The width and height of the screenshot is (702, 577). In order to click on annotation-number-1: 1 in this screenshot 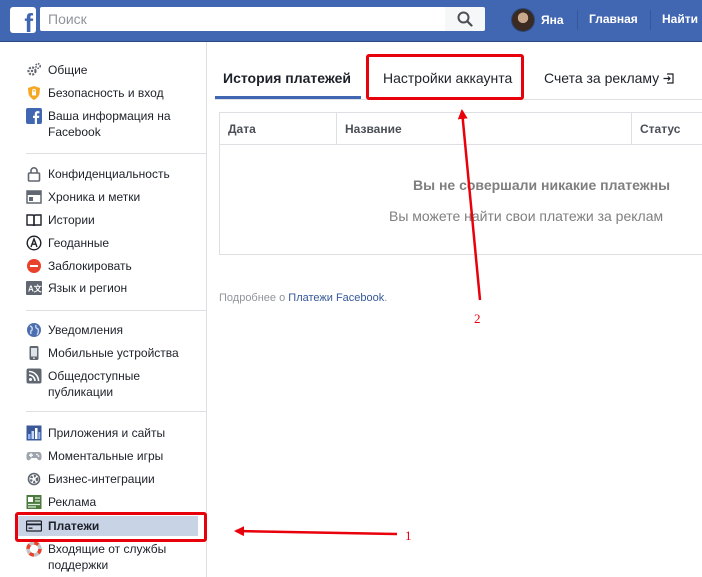, I will do `click(408, 535)`.